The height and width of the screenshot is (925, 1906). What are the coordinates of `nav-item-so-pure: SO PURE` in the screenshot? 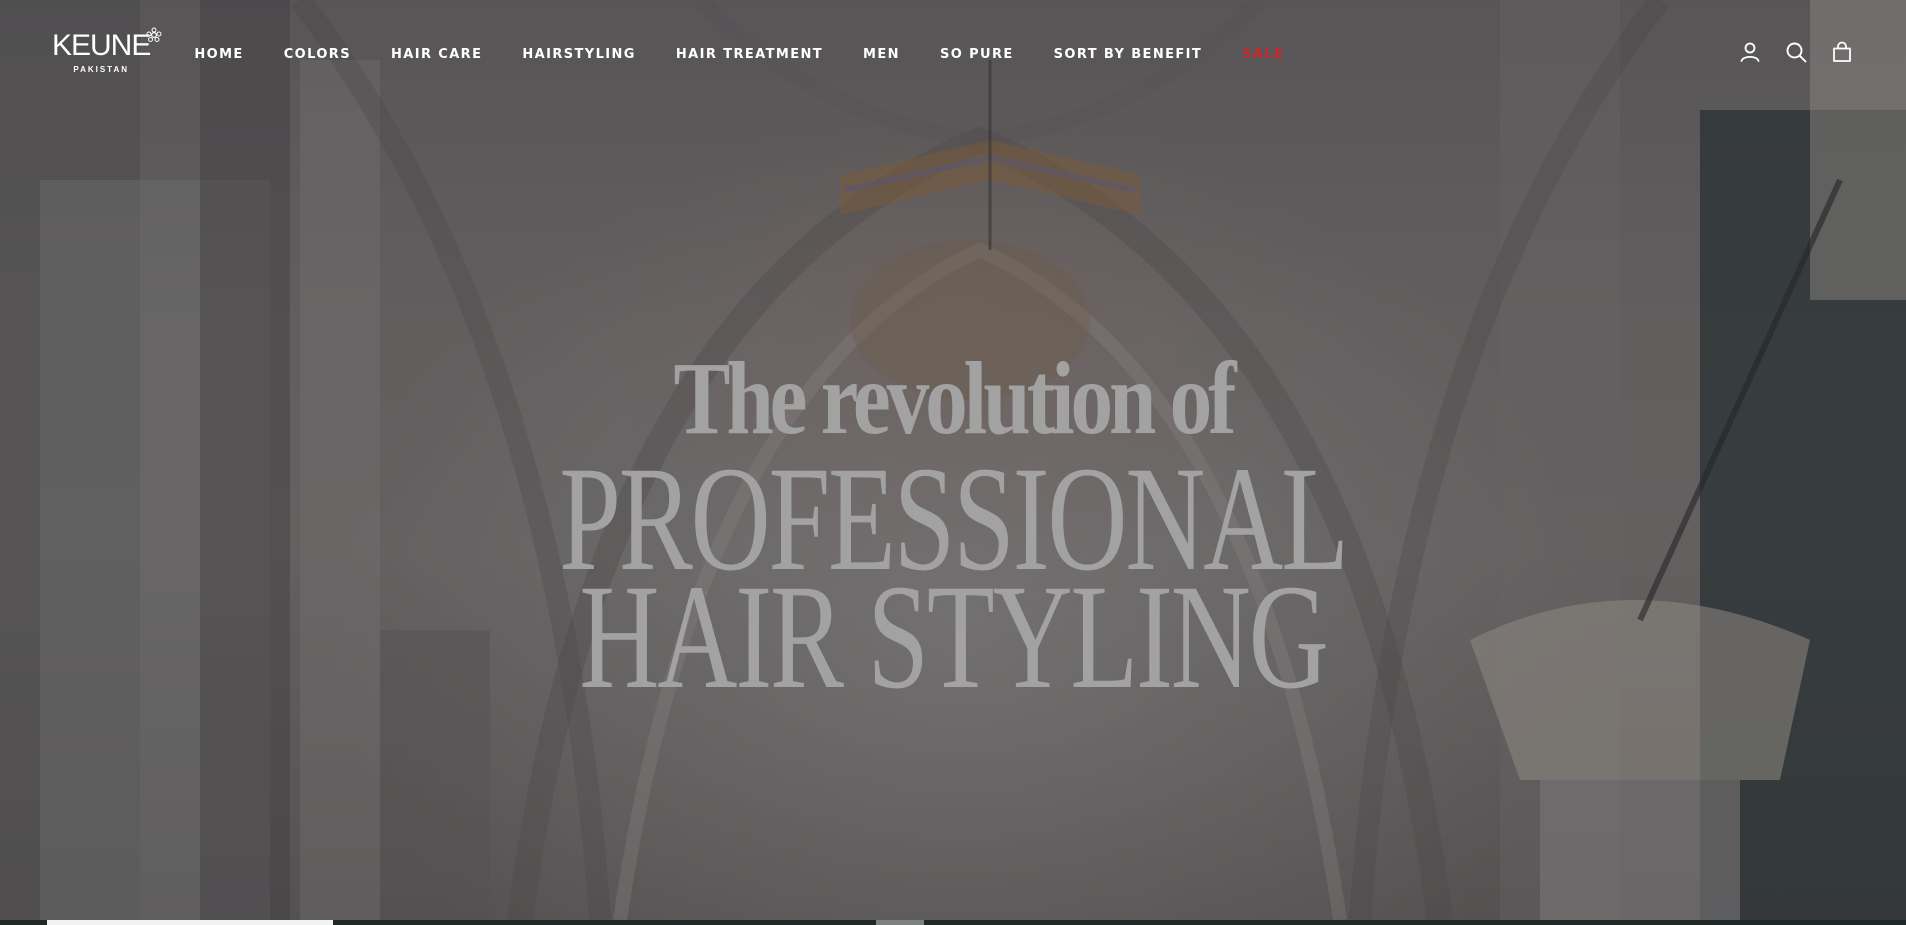 It's located at (977, 54).